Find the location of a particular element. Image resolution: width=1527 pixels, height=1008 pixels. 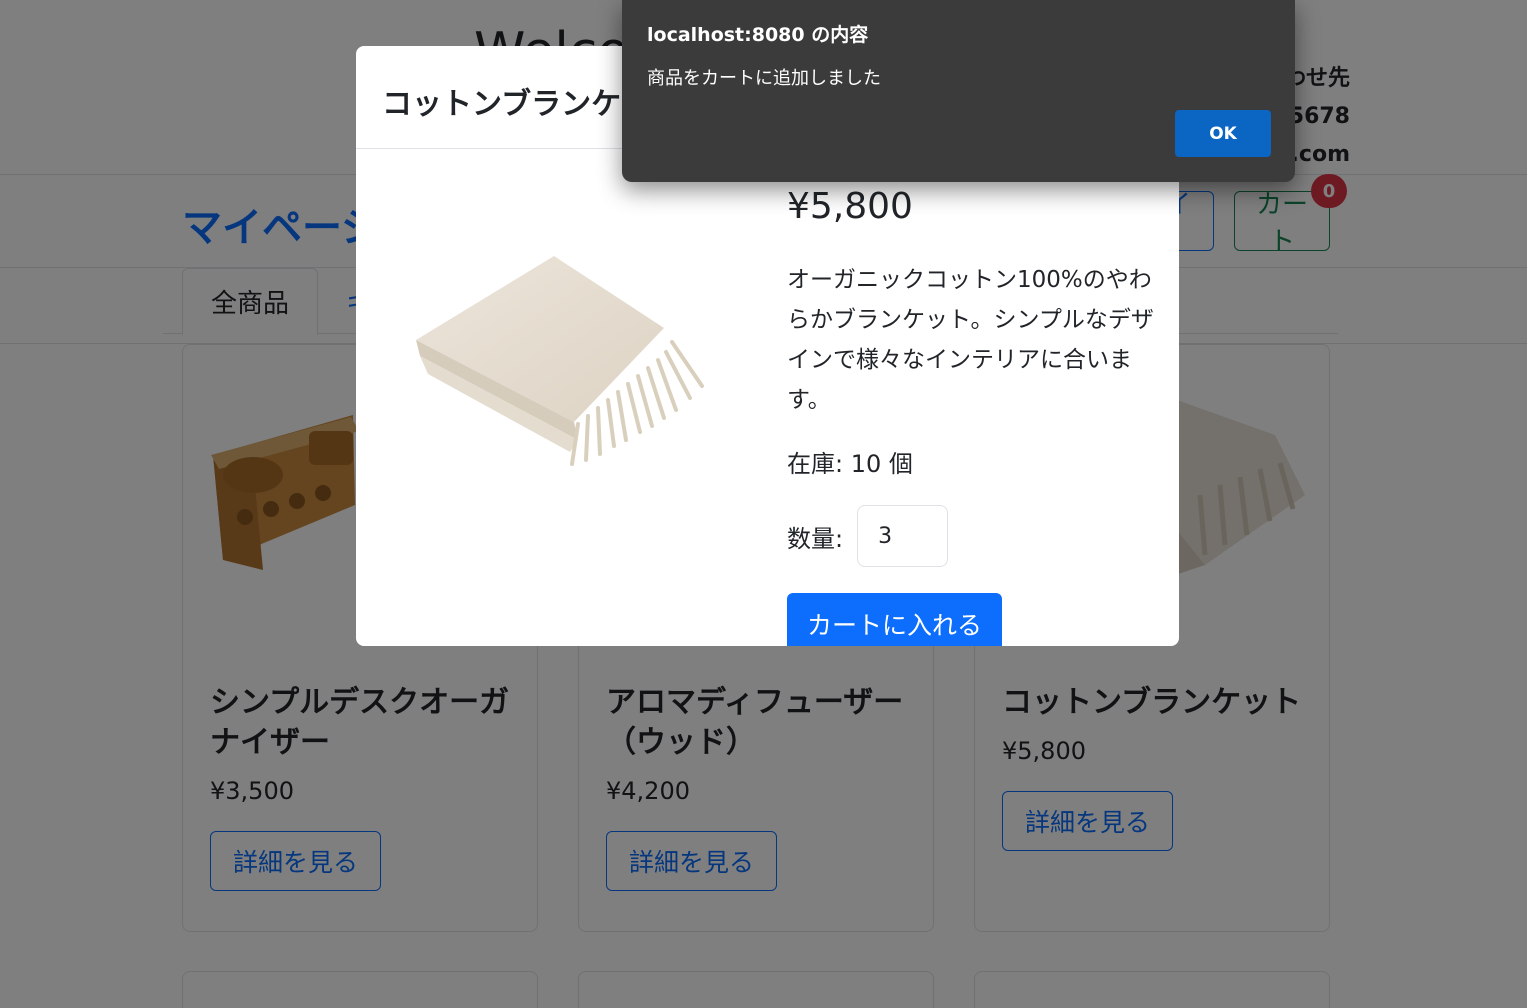

modal-price: ¥5,800 is located at coordinates (850, 206).